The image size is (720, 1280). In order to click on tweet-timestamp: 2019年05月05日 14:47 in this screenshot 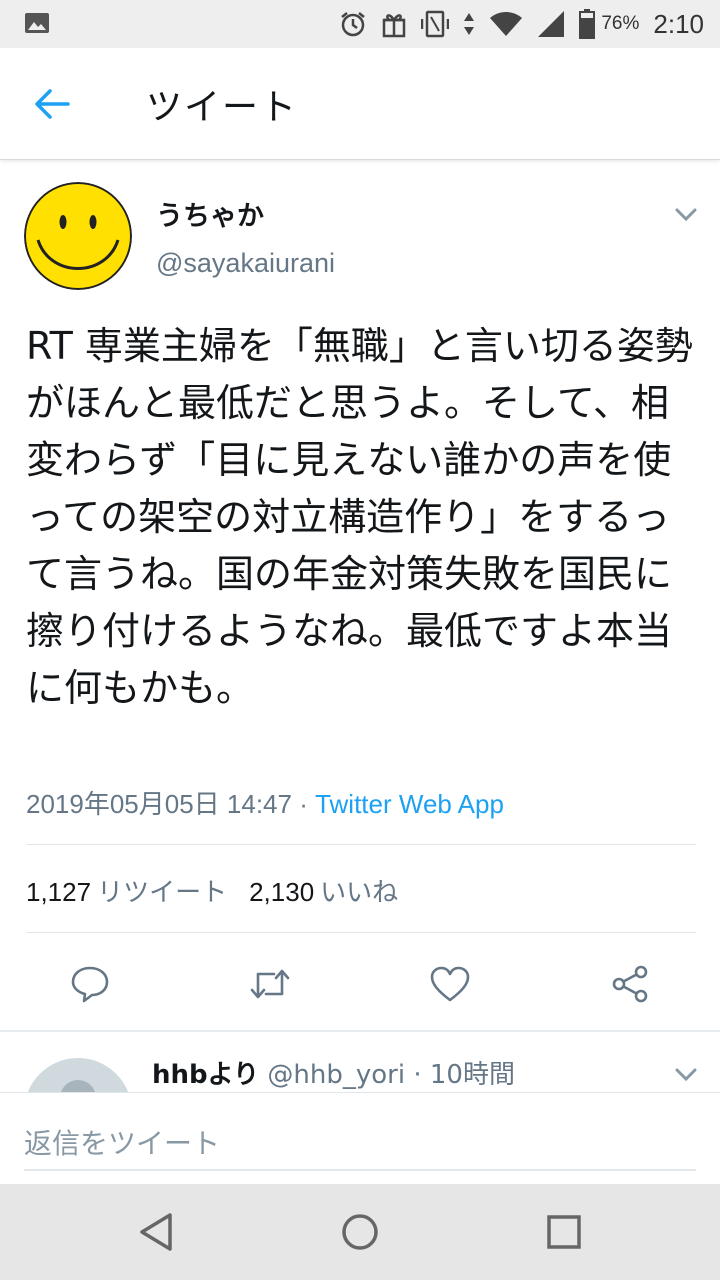, I will do `click(159, 804)`.